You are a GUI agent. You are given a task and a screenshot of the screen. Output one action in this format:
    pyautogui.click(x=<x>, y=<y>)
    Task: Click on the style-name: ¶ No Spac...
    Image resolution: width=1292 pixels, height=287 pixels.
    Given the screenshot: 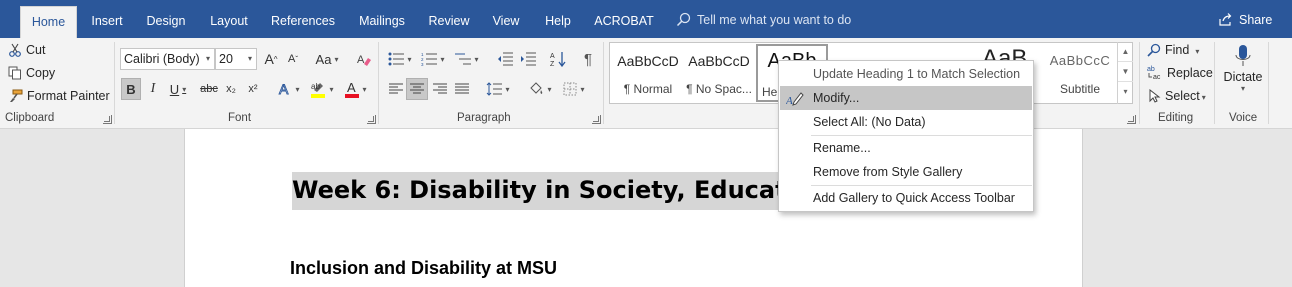 What is the action you would take?
    pyautogui.click(x=719, y=89)
    